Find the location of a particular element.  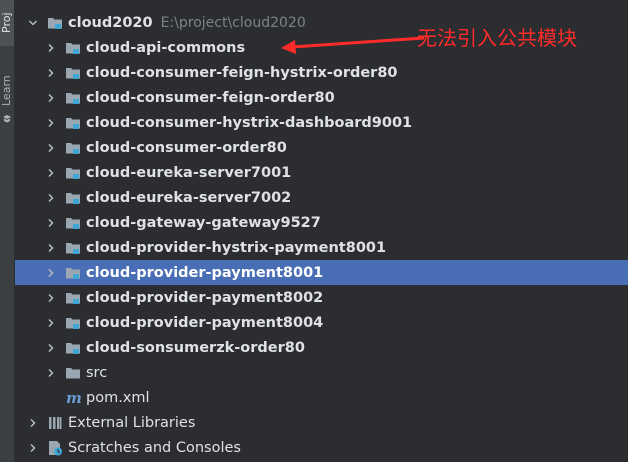

tree-row-module: cloud-provider-payment8001 is located at coordinates (321, 272).